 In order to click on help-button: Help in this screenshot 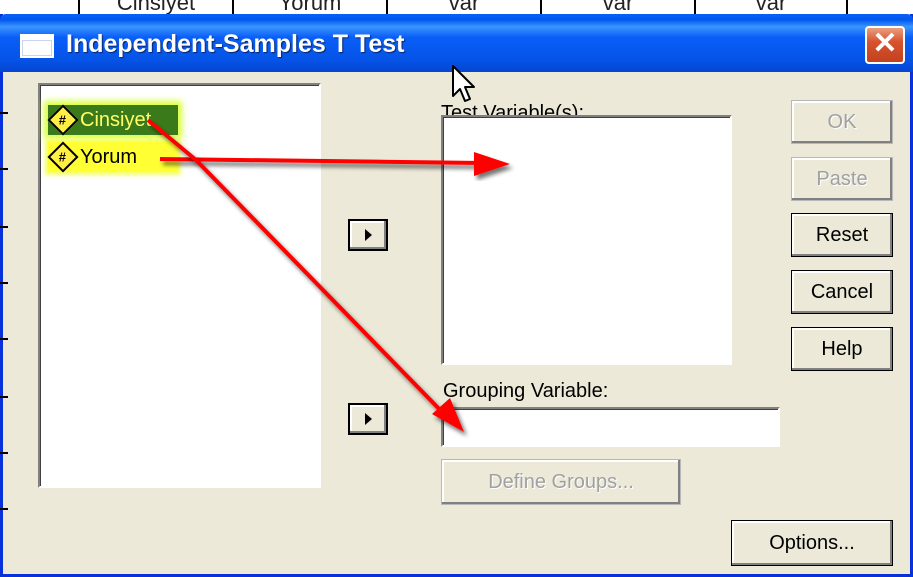, I will do `click(842, 349)`.